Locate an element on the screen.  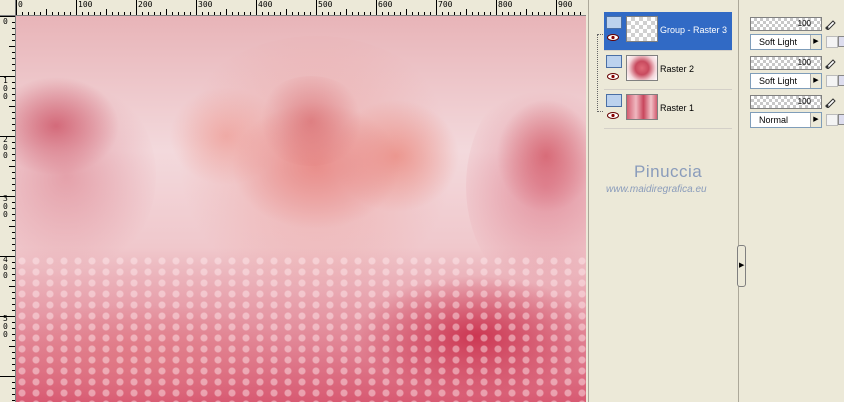
layer-name: Raster 1 is located at coordinates (677, 108).